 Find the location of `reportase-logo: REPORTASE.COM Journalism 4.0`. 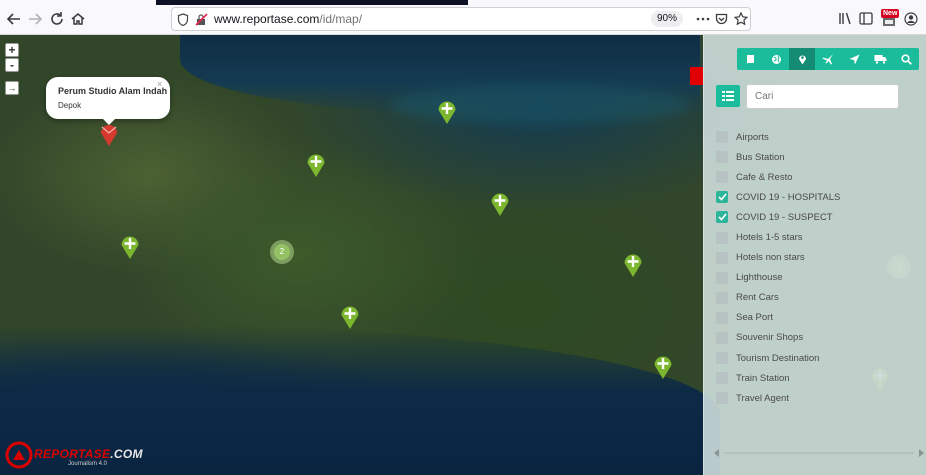

reportase-logo: REPORTASE.COM Journalism 4.0 is located at coordinates (74, 457).